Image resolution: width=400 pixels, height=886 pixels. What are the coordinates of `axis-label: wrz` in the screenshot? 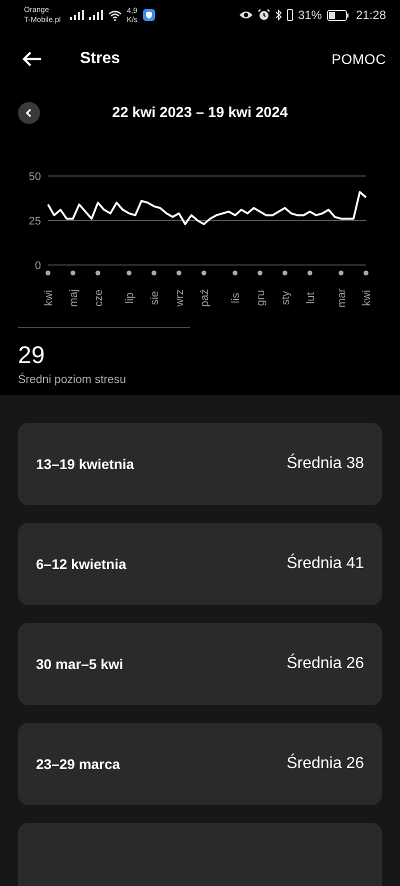 It's located at (180, 298).